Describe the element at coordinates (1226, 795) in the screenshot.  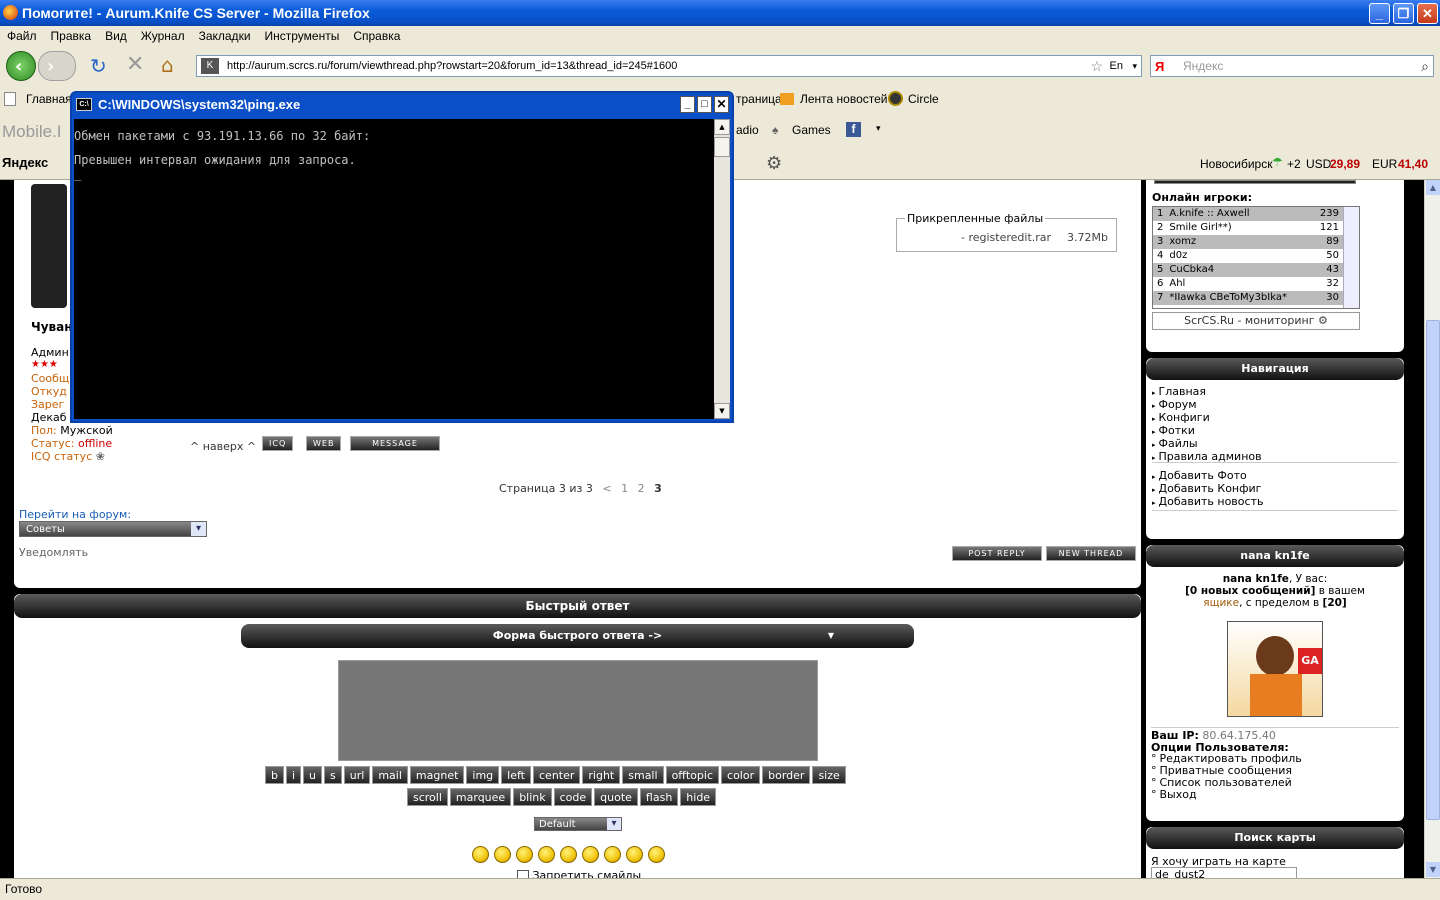
I see `user-option-3: ° Выход` at that location.